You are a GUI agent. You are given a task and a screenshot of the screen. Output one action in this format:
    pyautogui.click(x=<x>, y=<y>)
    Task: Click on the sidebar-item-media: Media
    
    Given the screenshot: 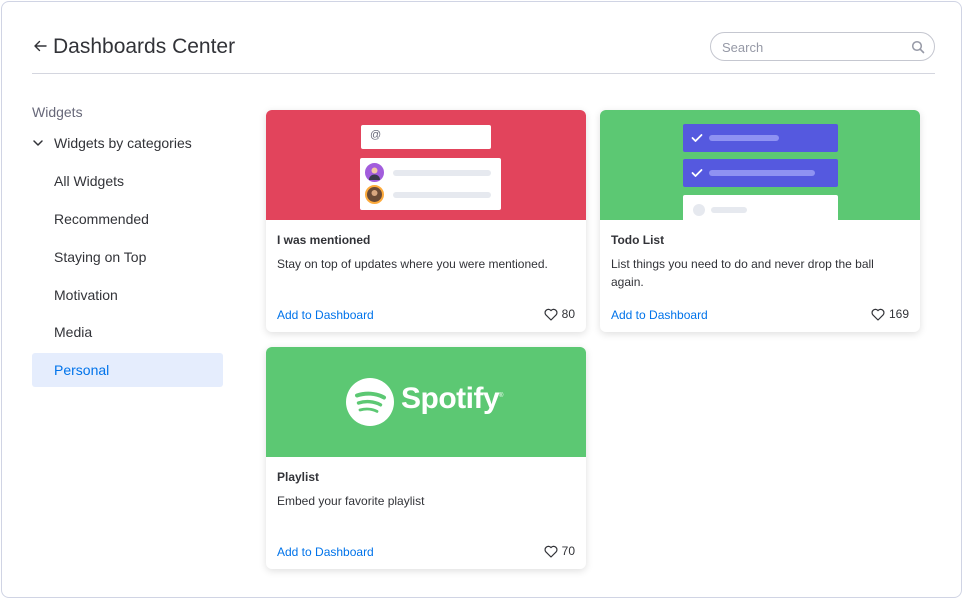 What is the action you would take?
    pyautogui.click(x=127, y=332)
    